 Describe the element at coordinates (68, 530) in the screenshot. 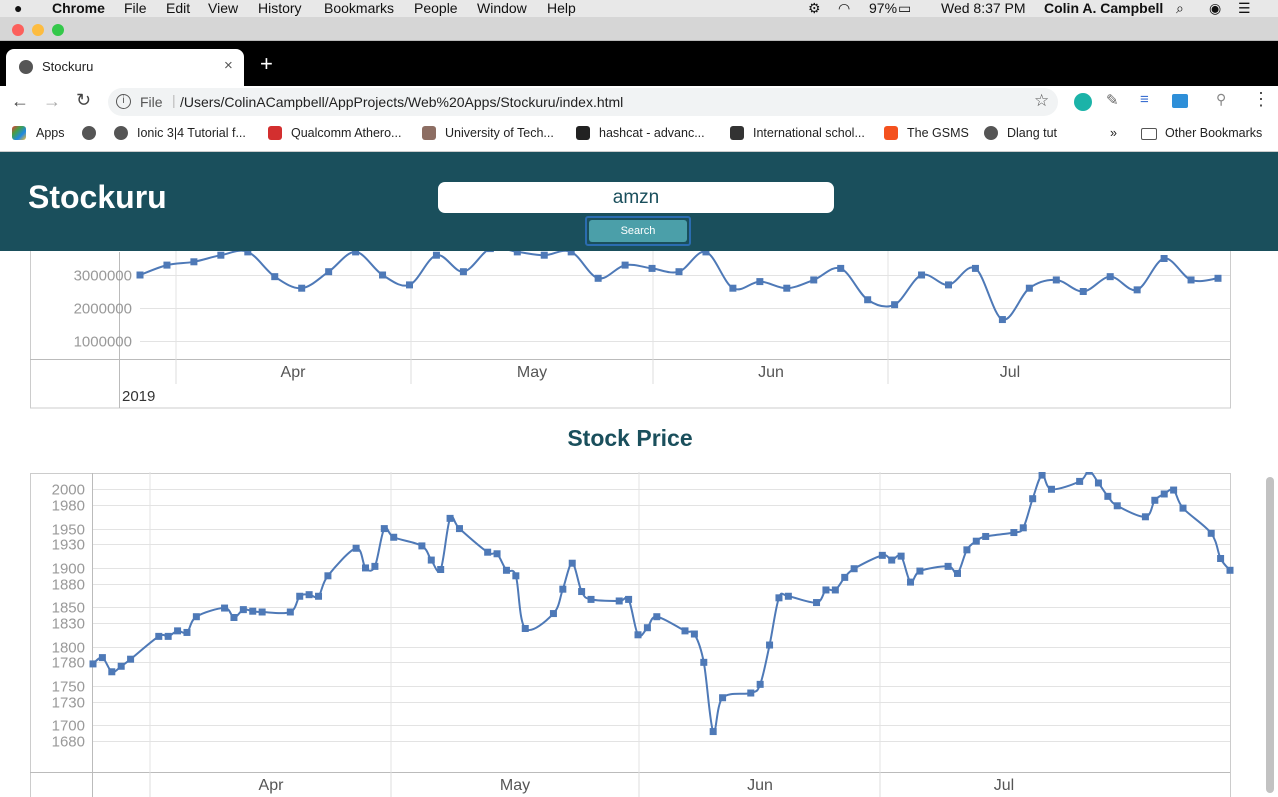

I see `y-tick-label: 1950` at that location.